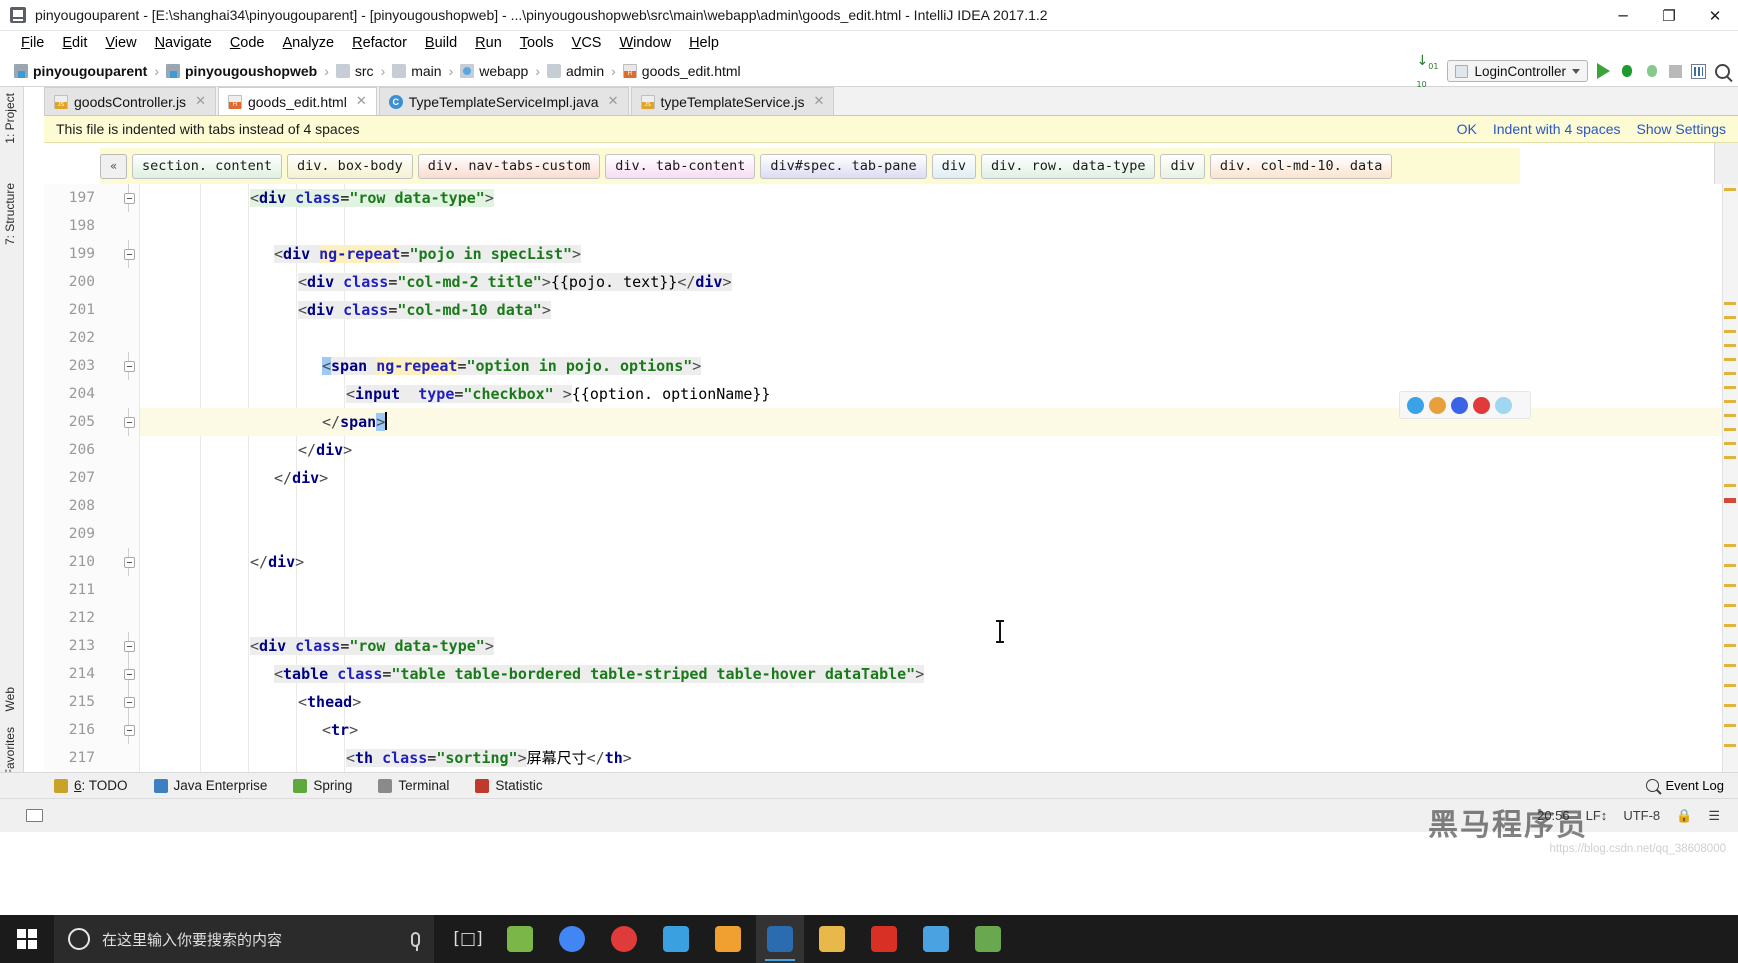 This screenshot has height=963, width=1738. What do you see at coordinates (32, 43) in the screenshot?
I see `menu-item-file: File` at bounding box center [32, 43].